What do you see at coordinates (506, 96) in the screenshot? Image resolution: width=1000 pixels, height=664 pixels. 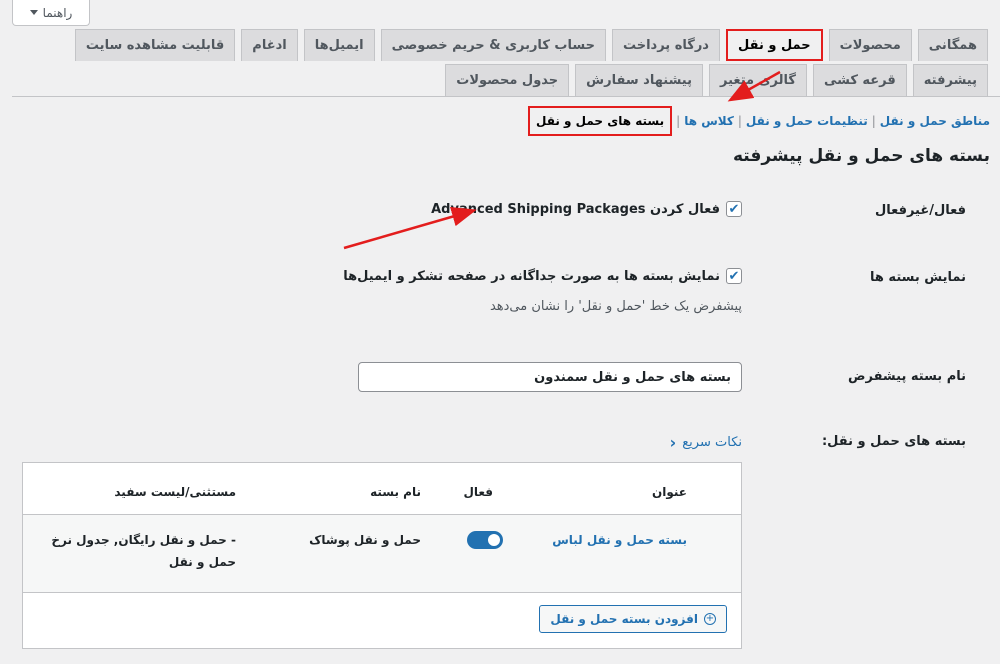 I see `tabs-divider` at bounding box center [506, 96].